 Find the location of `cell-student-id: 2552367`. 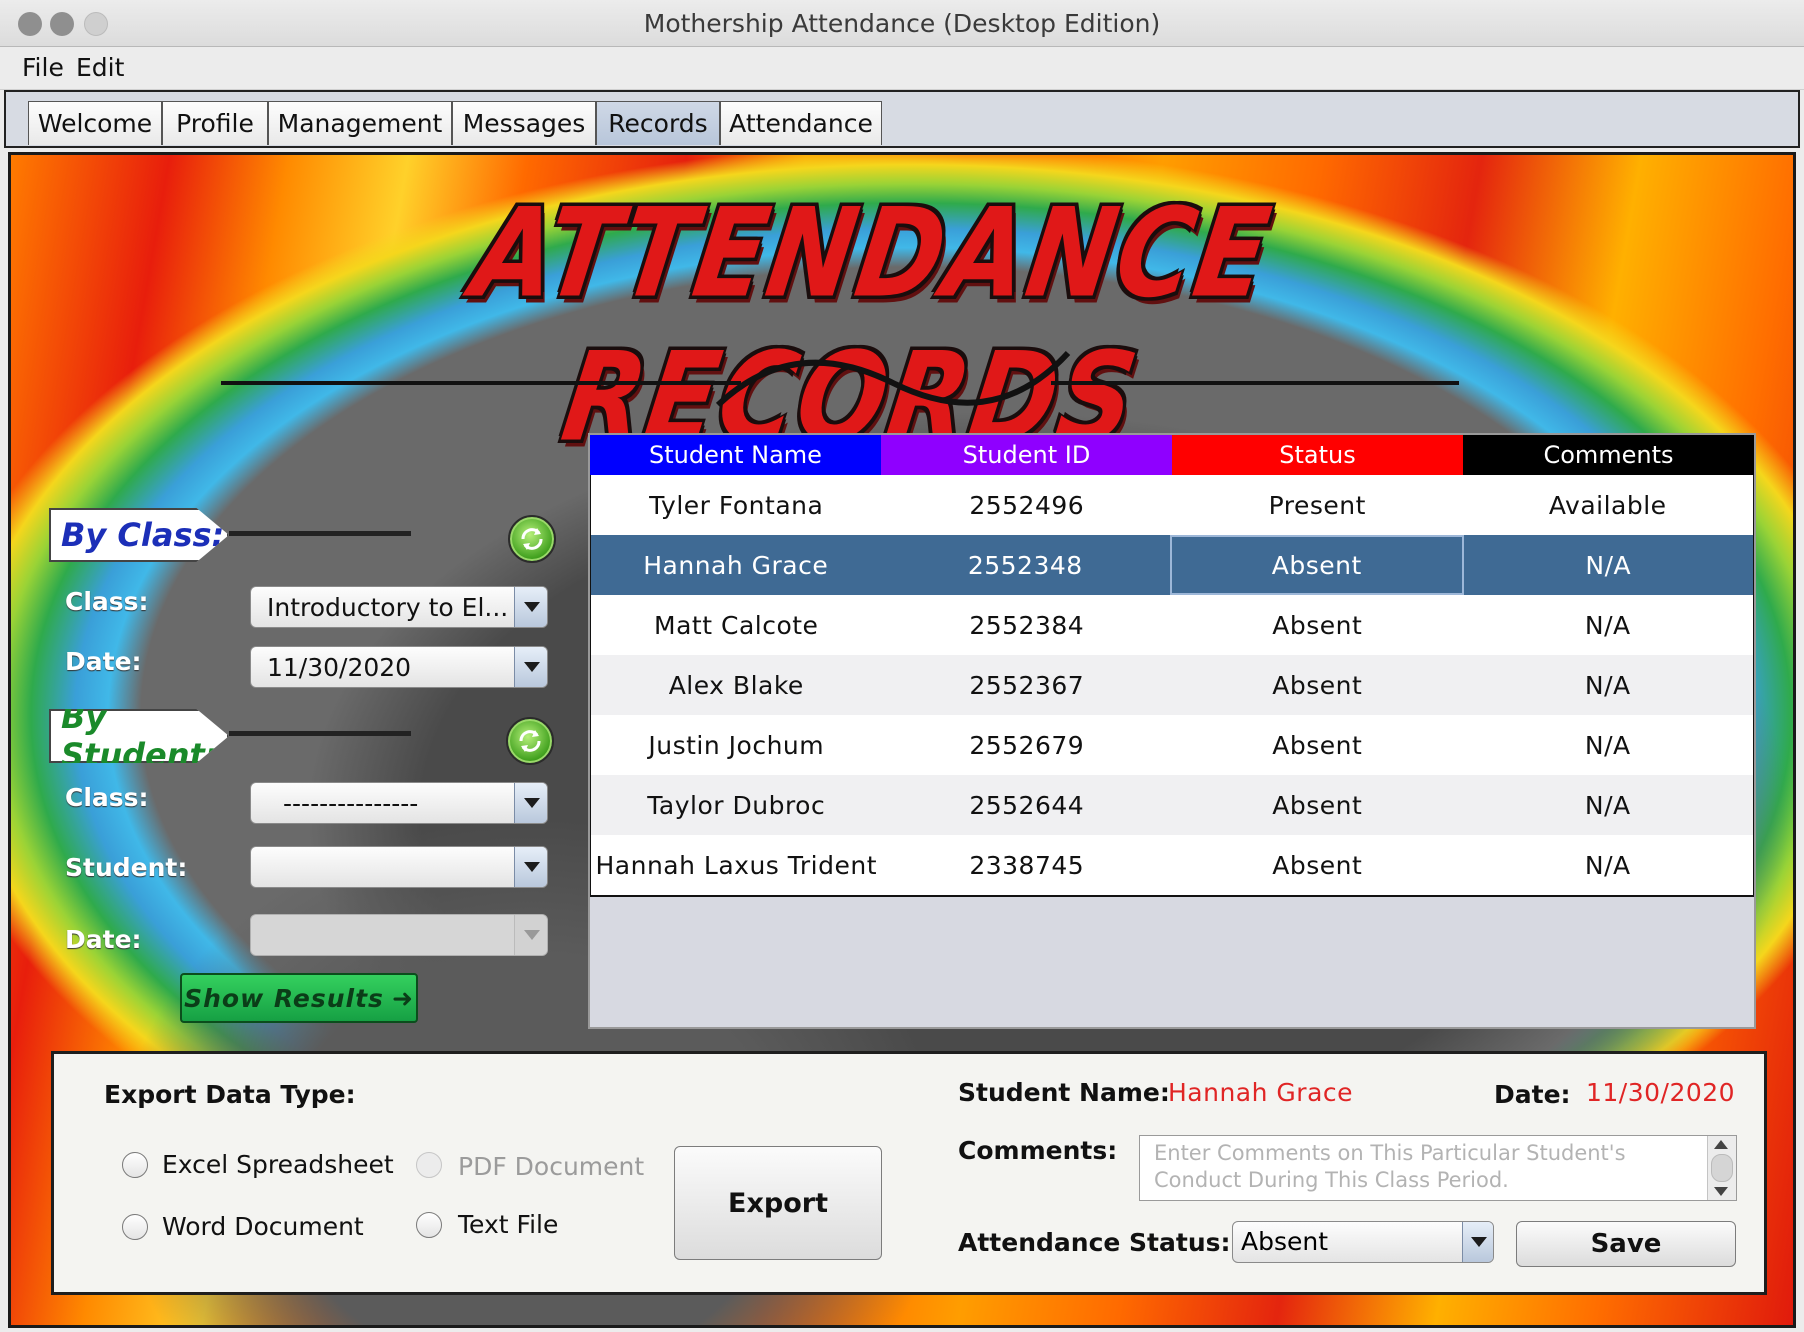

cell-student-id: 2552367 is located at coordinates (1027, 685).